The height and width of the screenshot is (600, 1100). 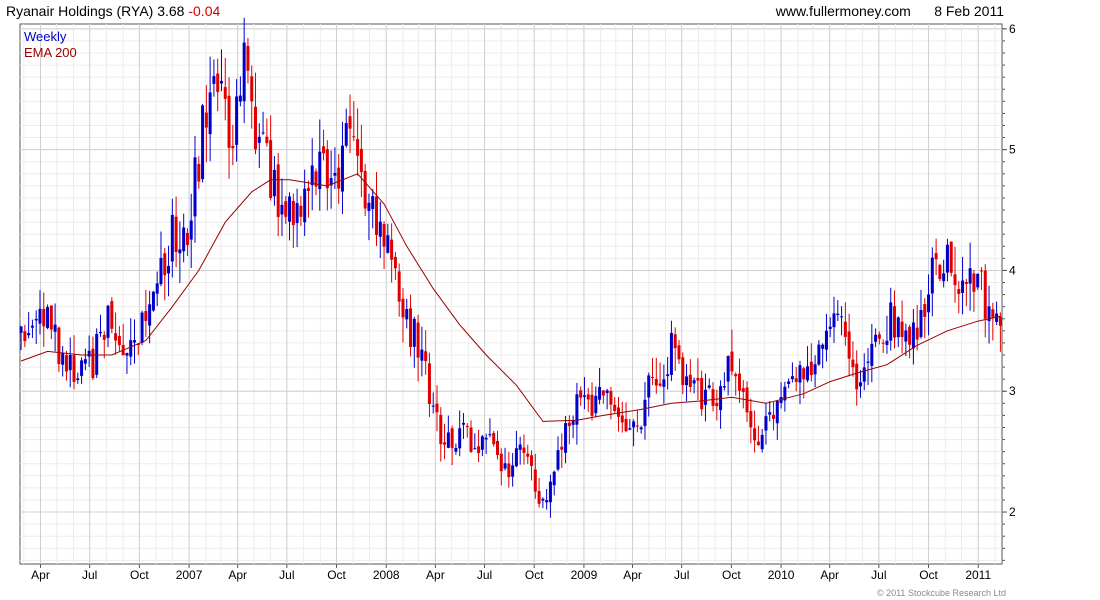 I want to click on y-tick-label: 5, so click(x=1012, y=150).